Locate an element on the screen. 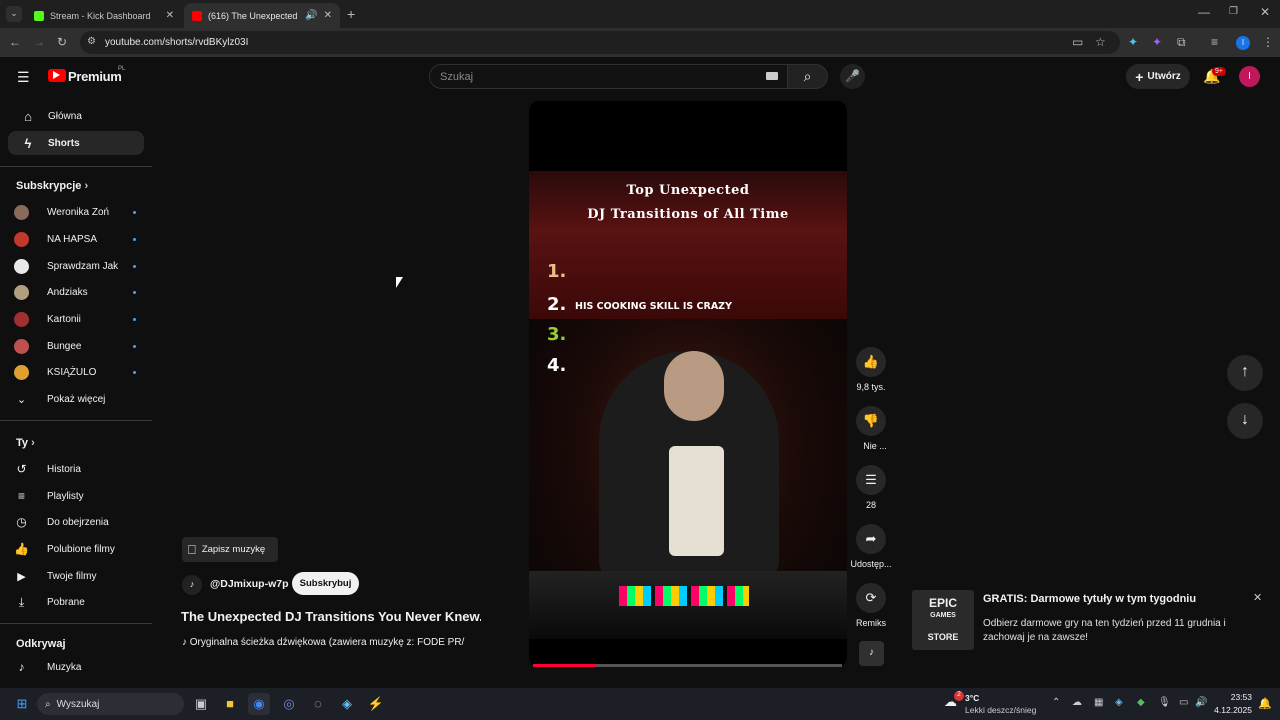 Image resolution: width=1280 pixels, height=720 pixels. weather-temp: 3°C is located at coordinates (972, 698).